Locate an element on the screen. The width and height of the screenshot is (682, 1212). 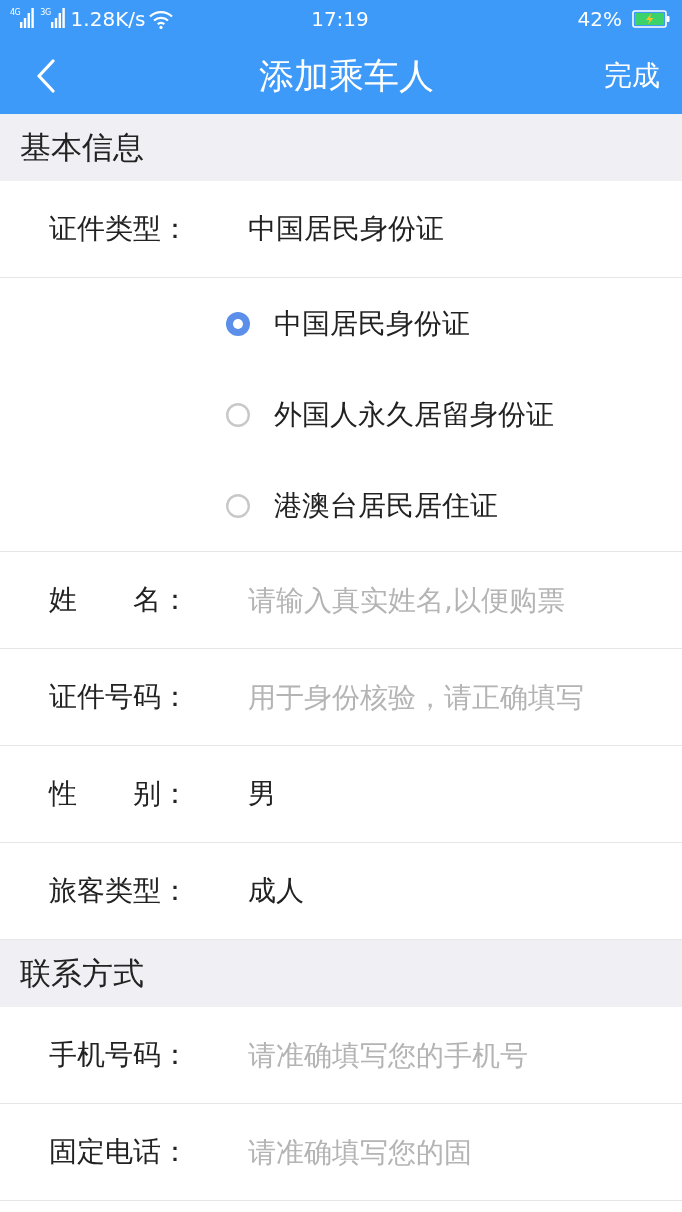
radio-option: 中国居民身份证 is located at coordinates (348, 323).